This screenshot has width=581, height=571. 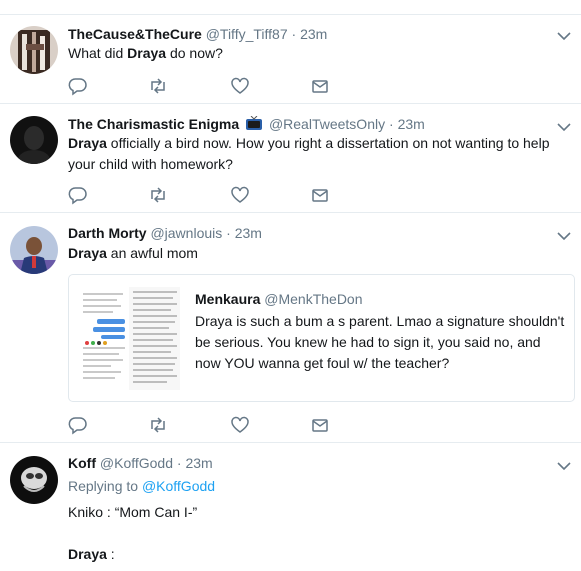 What do you see at coordinates (136, 463) in the screenshot?
I see `username: @KoffGodd` at bounding box center [136, 463].